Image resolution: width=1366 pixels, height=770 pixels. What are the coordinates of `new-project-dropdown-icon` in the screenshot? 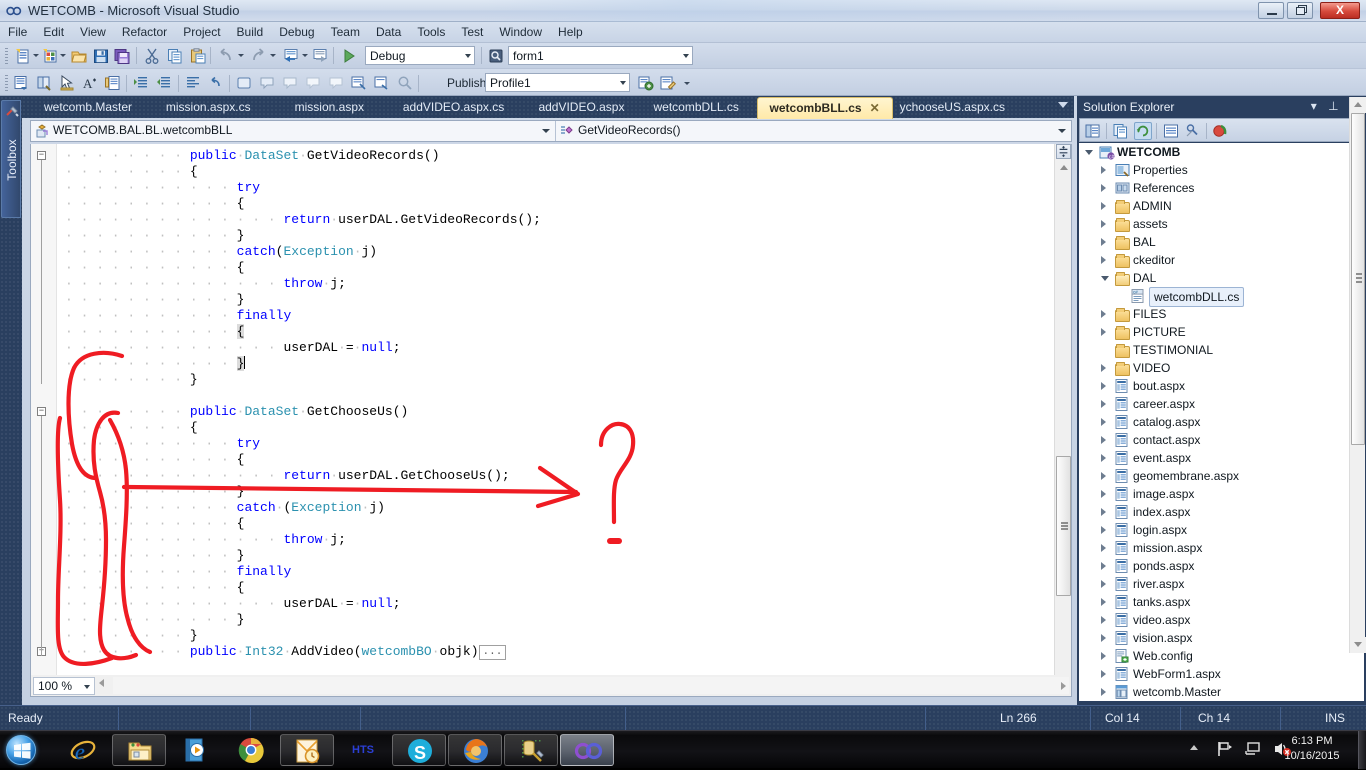 It's located at (36, 55).